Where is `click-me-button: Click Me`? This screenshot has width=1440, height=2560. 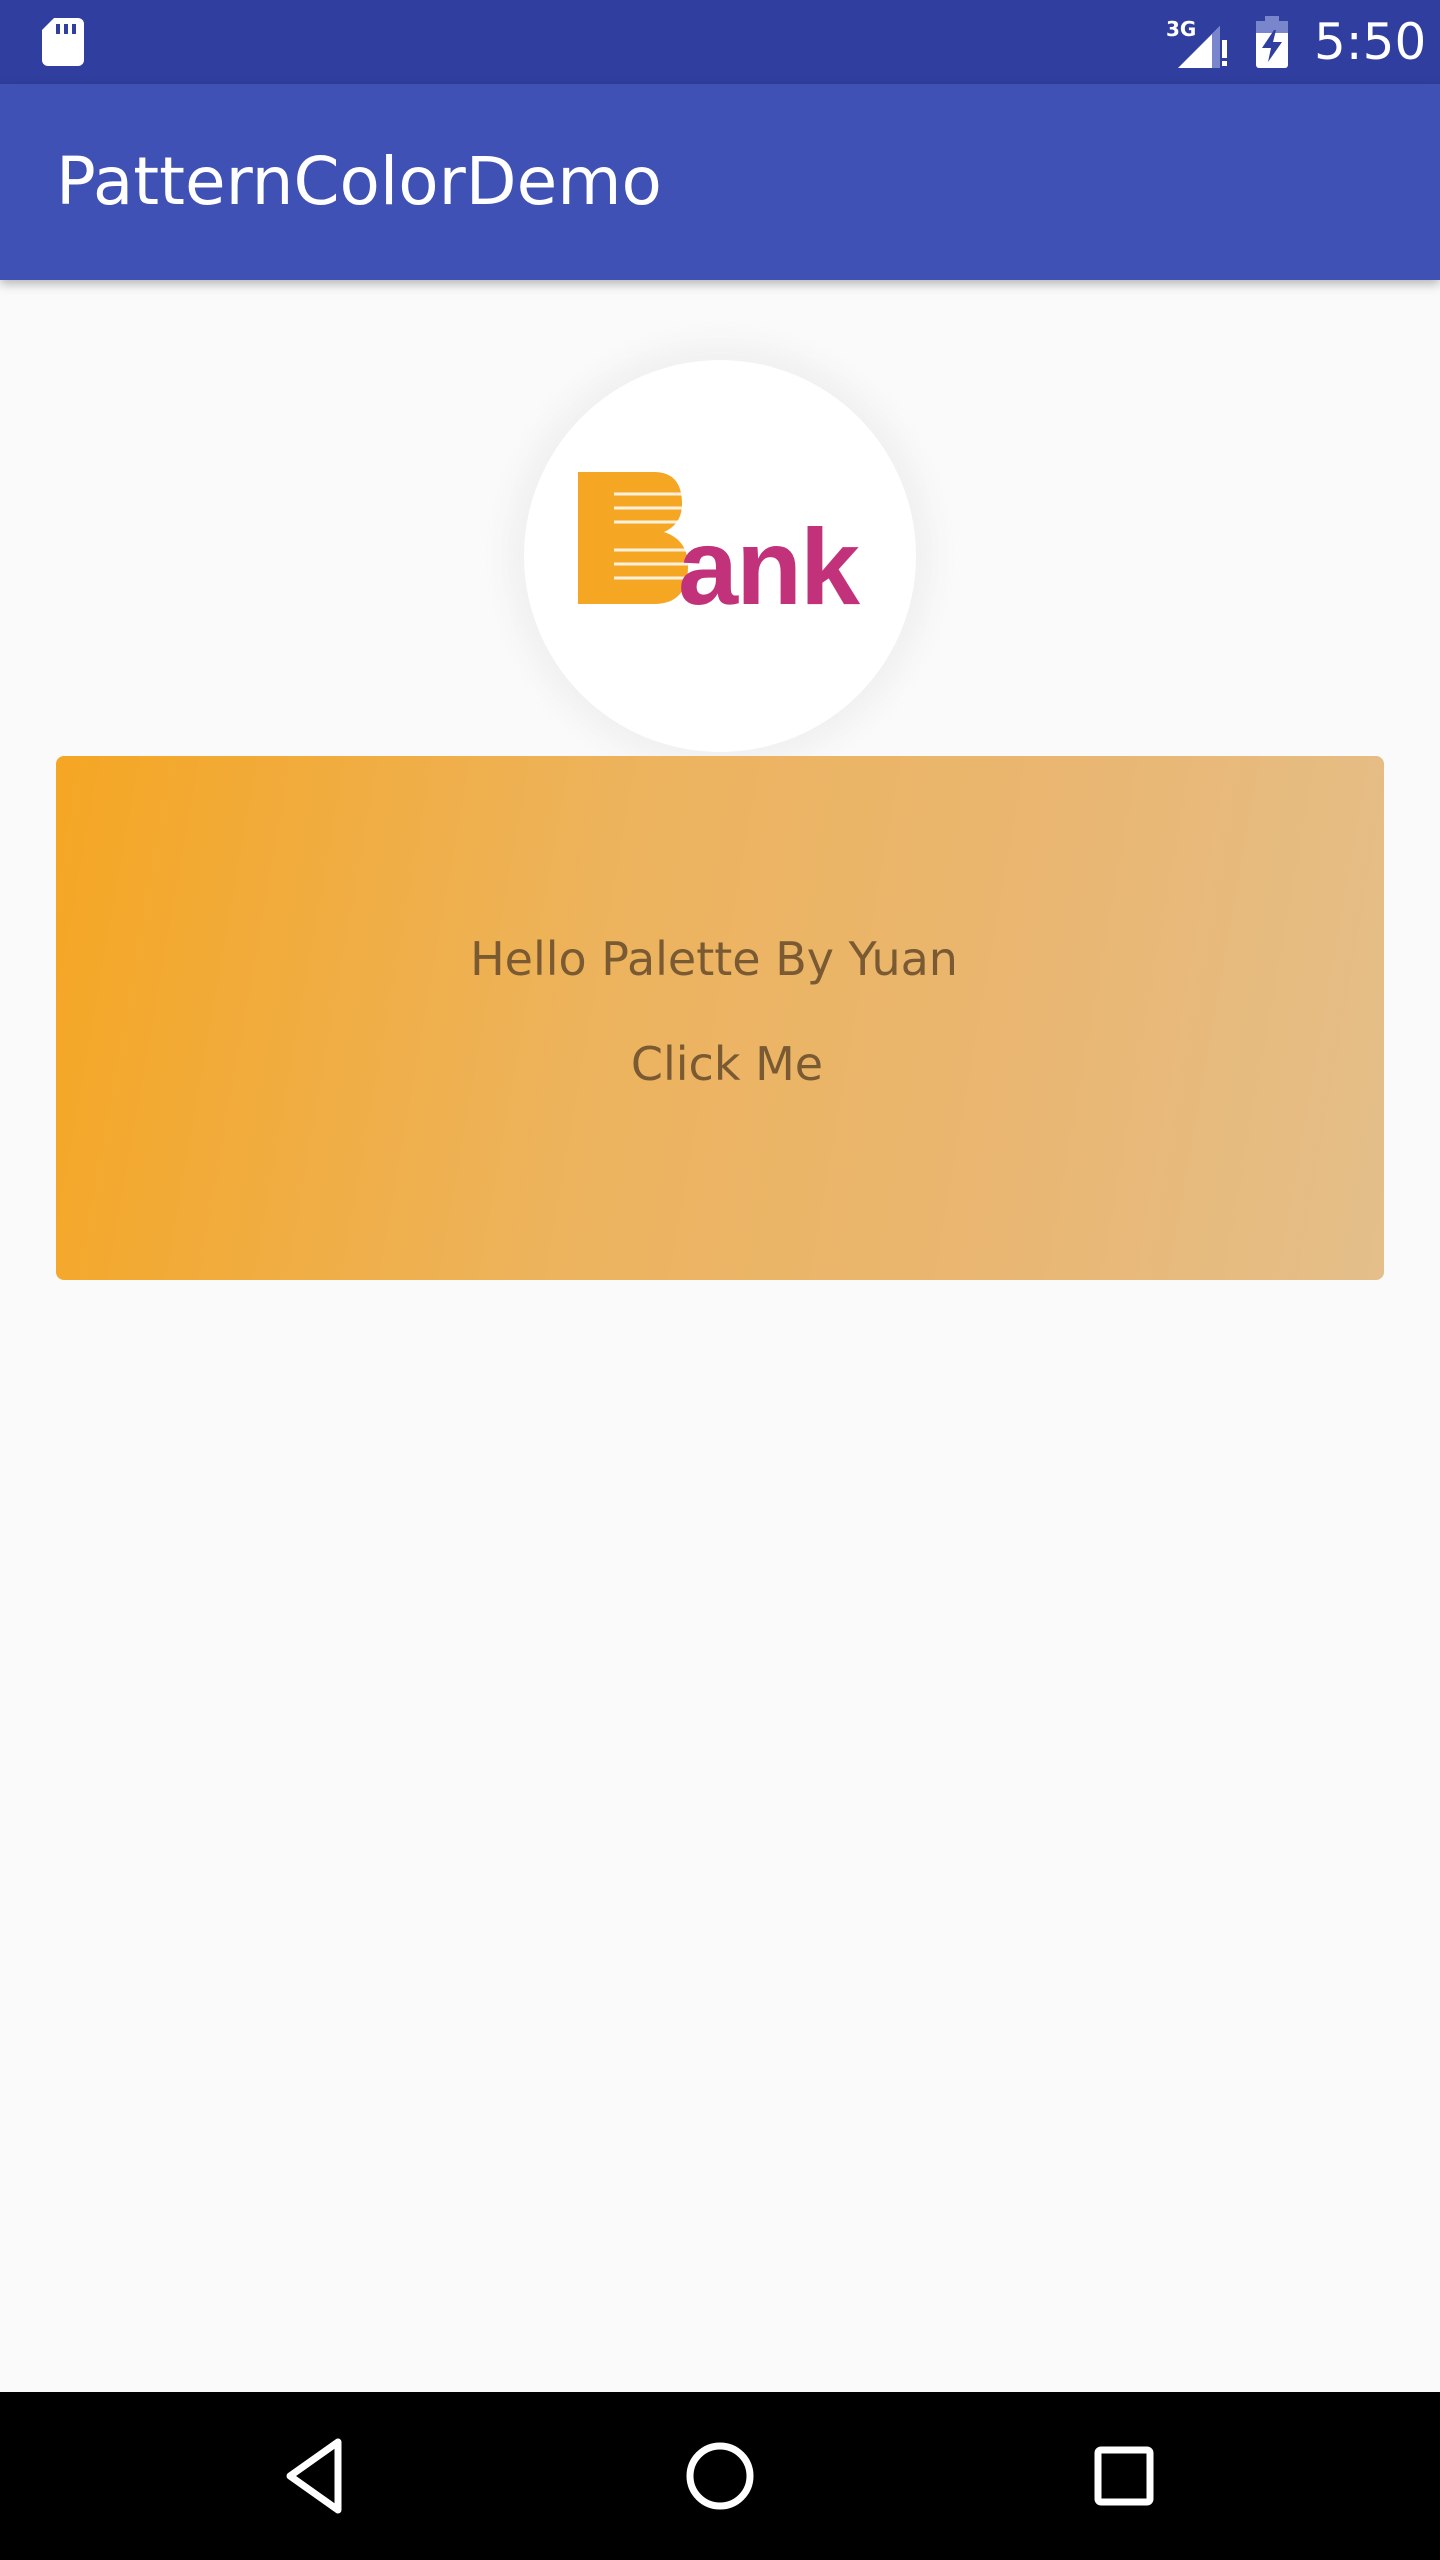
click-me-button: Click Me is located at coordinates (727, 1064).